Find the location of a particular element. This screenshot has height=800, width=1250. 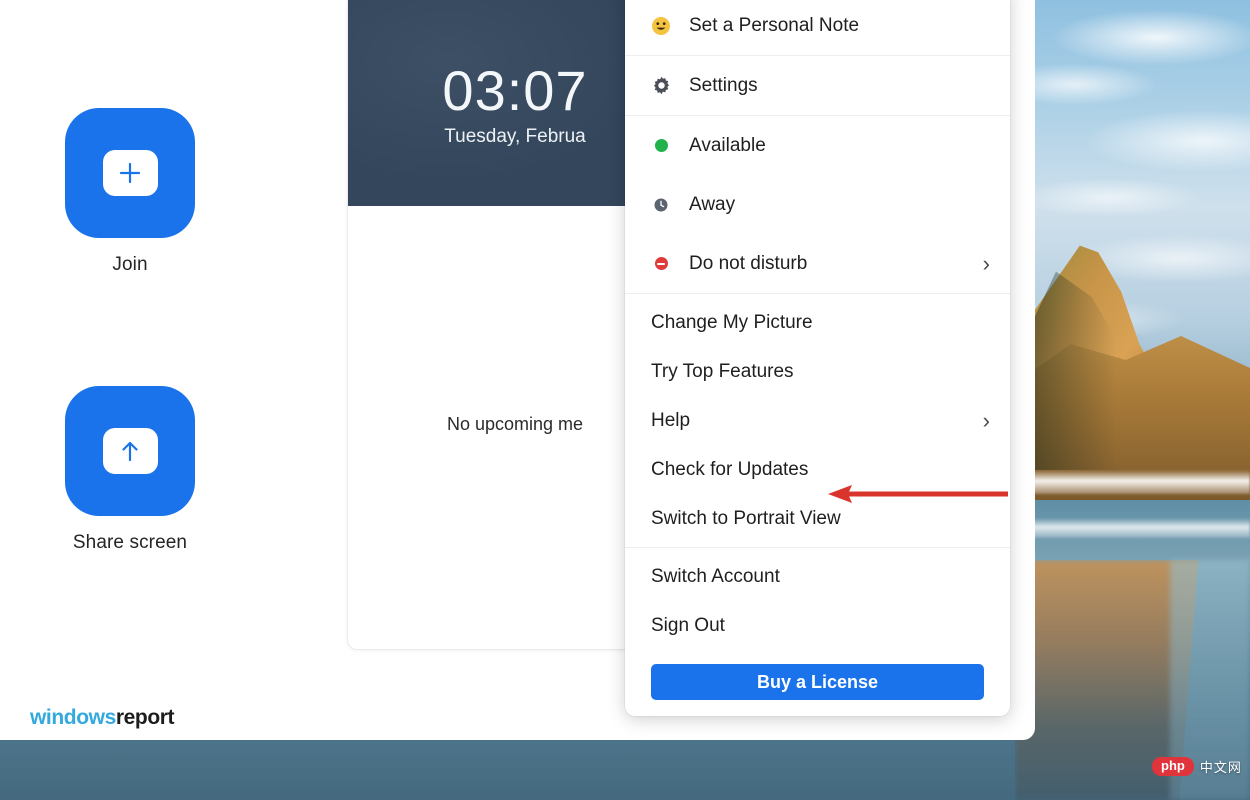

menu-group-account: Switch Account Sign Out Buy a License is located at coordinates (817, 624).